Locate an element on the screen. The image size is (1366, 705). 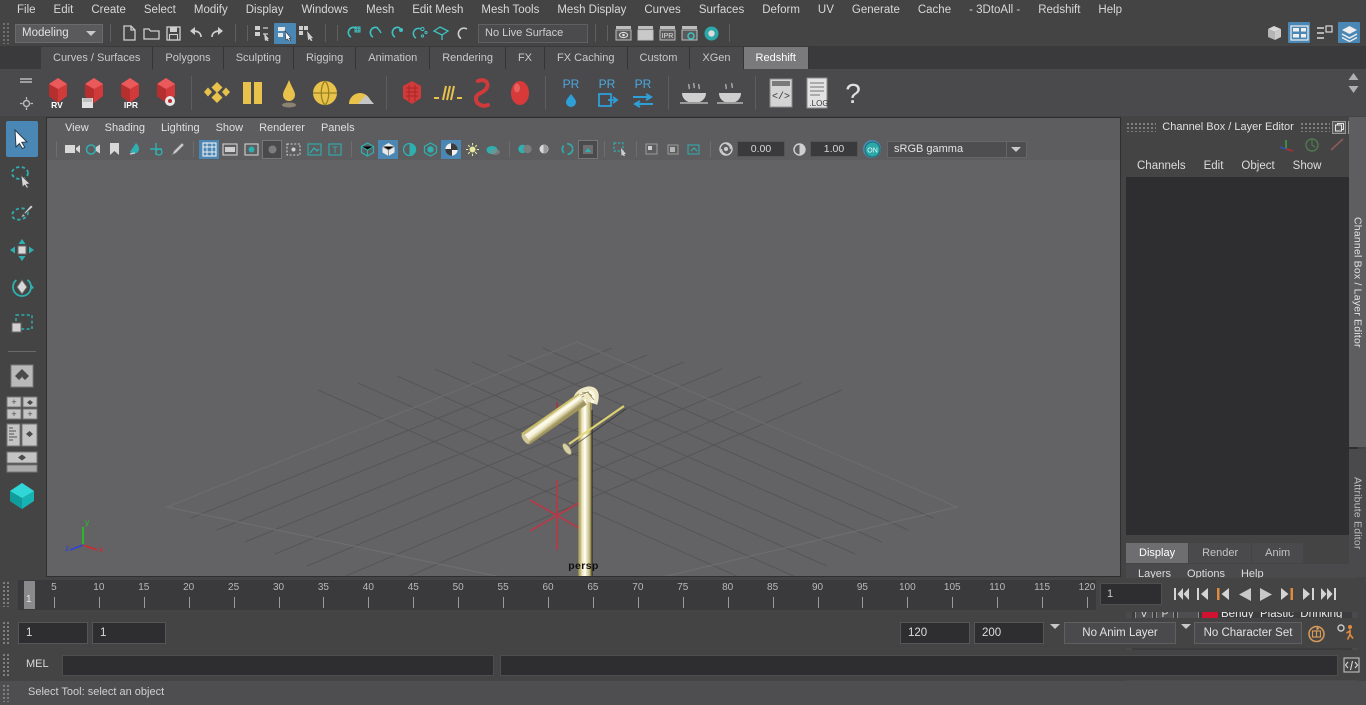
menu-surfaces: Surfaces is located at coordinates (721, 10).